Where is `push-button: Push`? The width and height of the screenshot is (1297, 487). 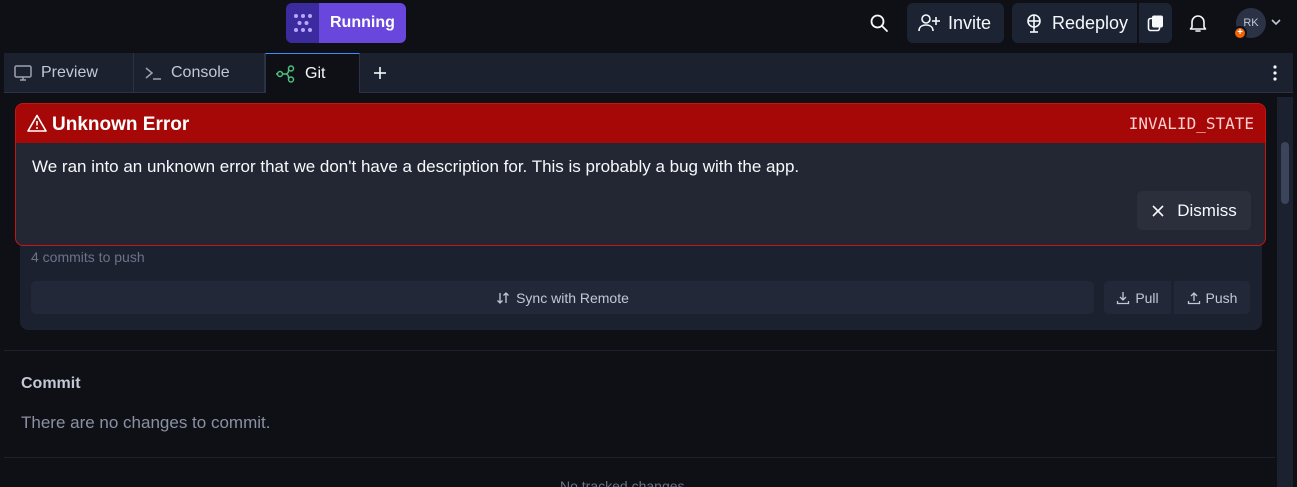 push-button: Push is located at coordinates (1212, 297).